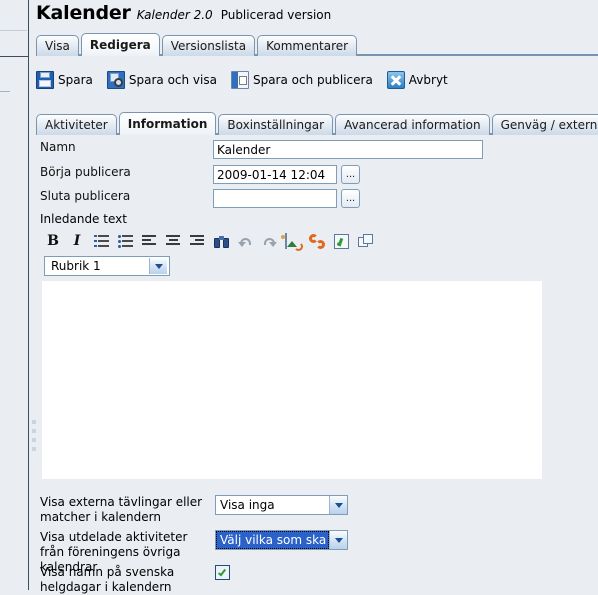  I want to click on redo-icon, so click(269, 241).